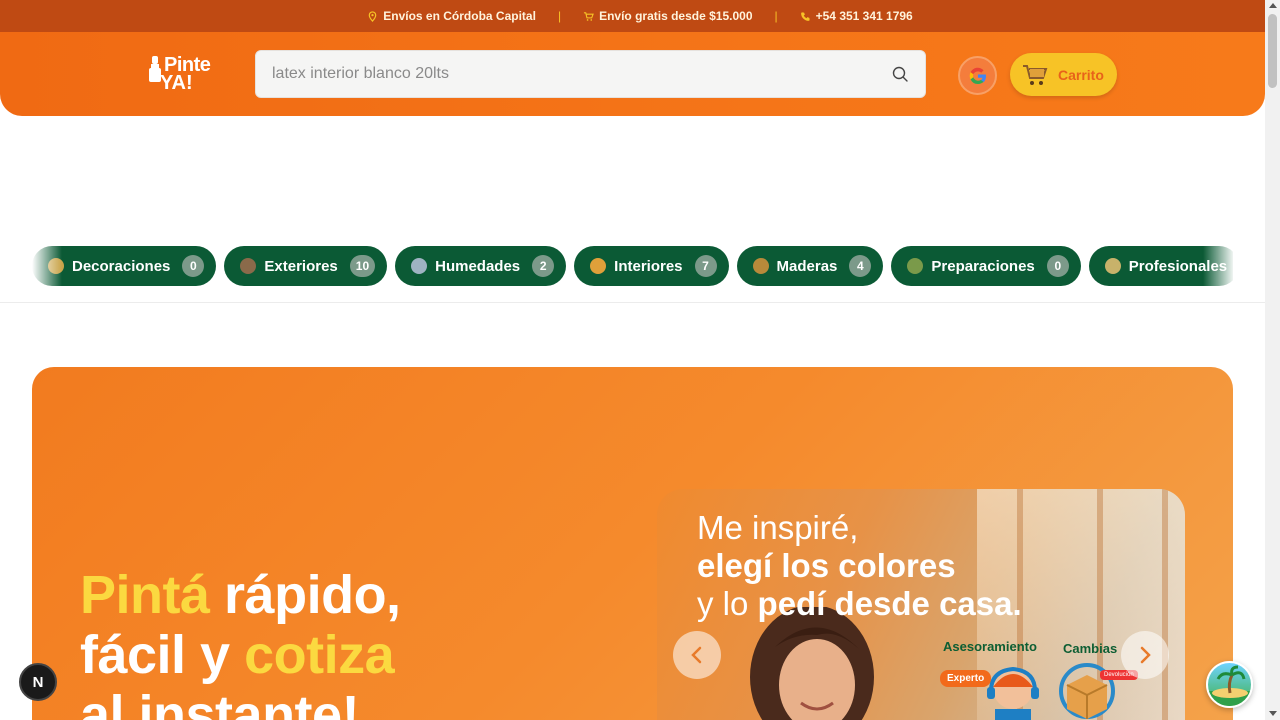 This screenshot has height=720, width=1280. I want to click on phone-icon, so click(805, 16).